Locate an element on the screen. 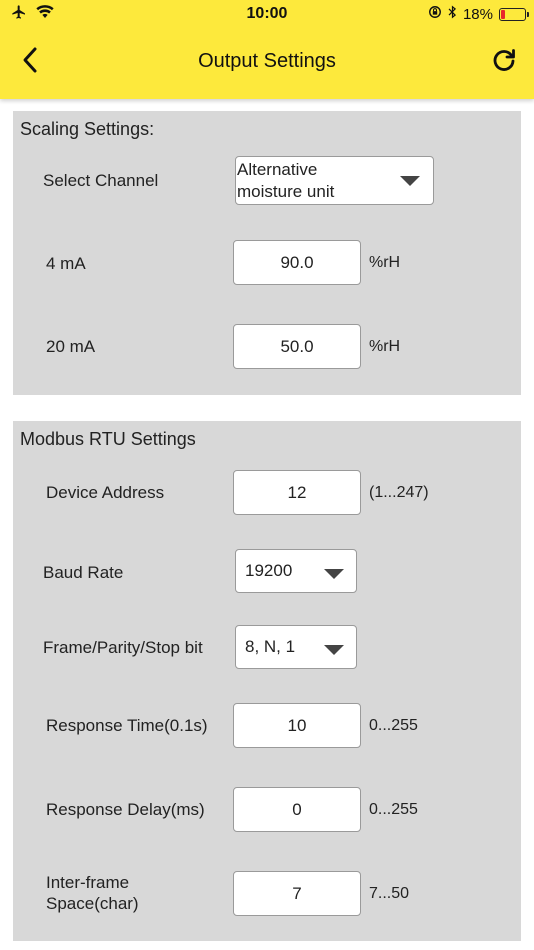  device-address-input is located at coordinates (297, 492).